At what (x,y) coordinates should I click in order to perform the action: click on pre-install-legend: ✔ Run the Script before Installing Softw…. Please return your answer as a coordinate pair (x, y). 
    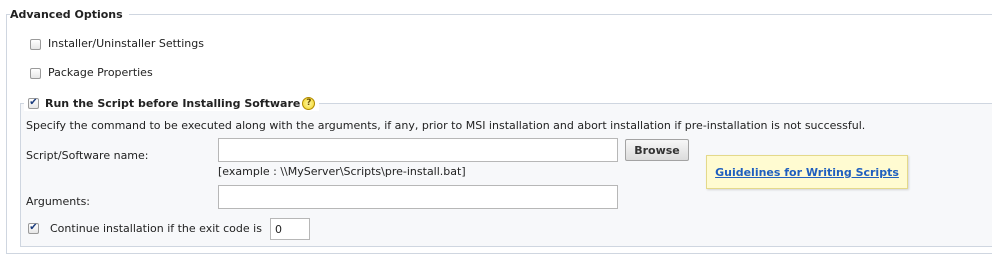
    Looking at the image, I should click on (172, 103).